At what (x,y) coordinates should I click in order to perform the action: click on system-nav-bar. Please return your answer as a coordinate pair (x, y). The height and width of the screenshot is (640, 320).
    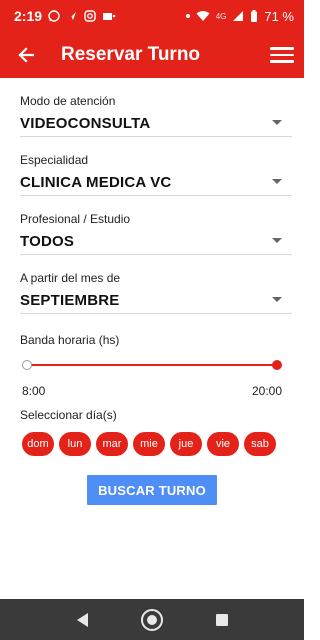
    Looking at the image, I should click on (152, 619).